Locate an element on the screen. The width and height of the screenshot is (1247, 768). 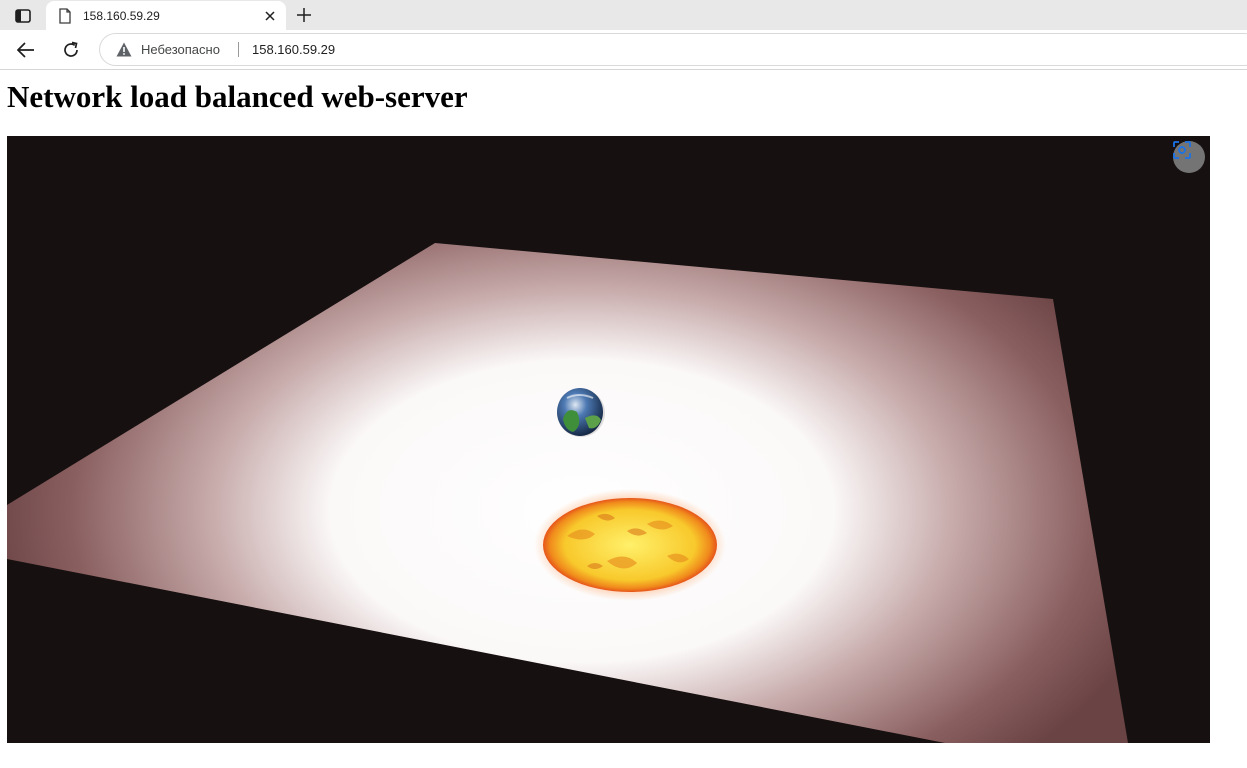
reload-icon is located at coordinates (71, 49).